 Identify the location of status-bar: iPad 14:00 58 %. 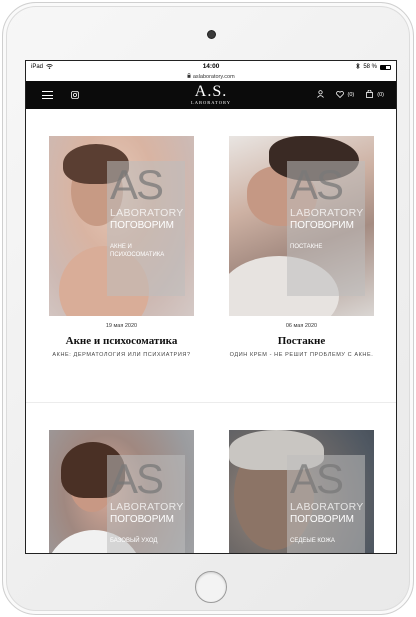
(211, 67).